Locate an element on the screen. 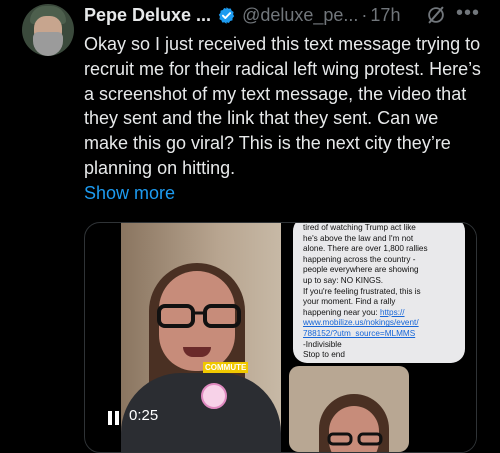 This screenshot has width=500, height=453. message-line: -Indivisible is located at coordinates (322, 344).